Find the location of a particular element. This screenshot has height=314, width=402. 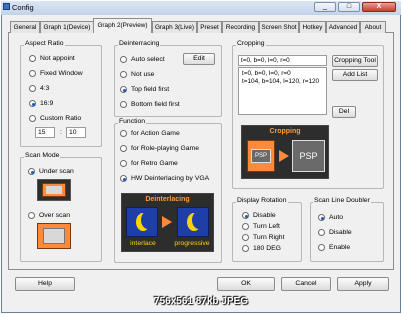

delete-button: Del is located at coordinates (344, 112).